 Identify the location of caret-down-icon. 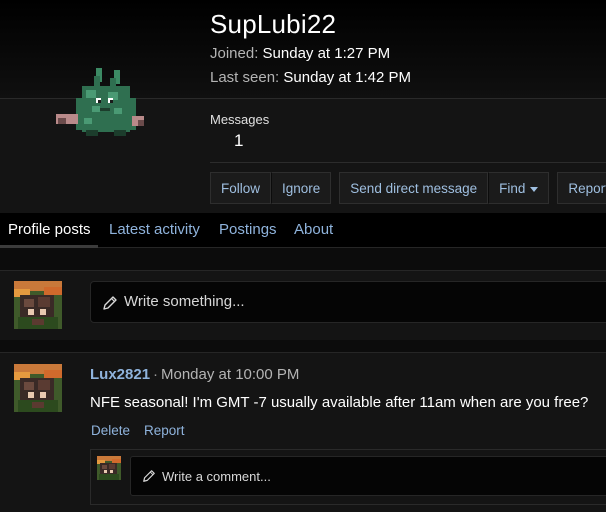
(534, 189).